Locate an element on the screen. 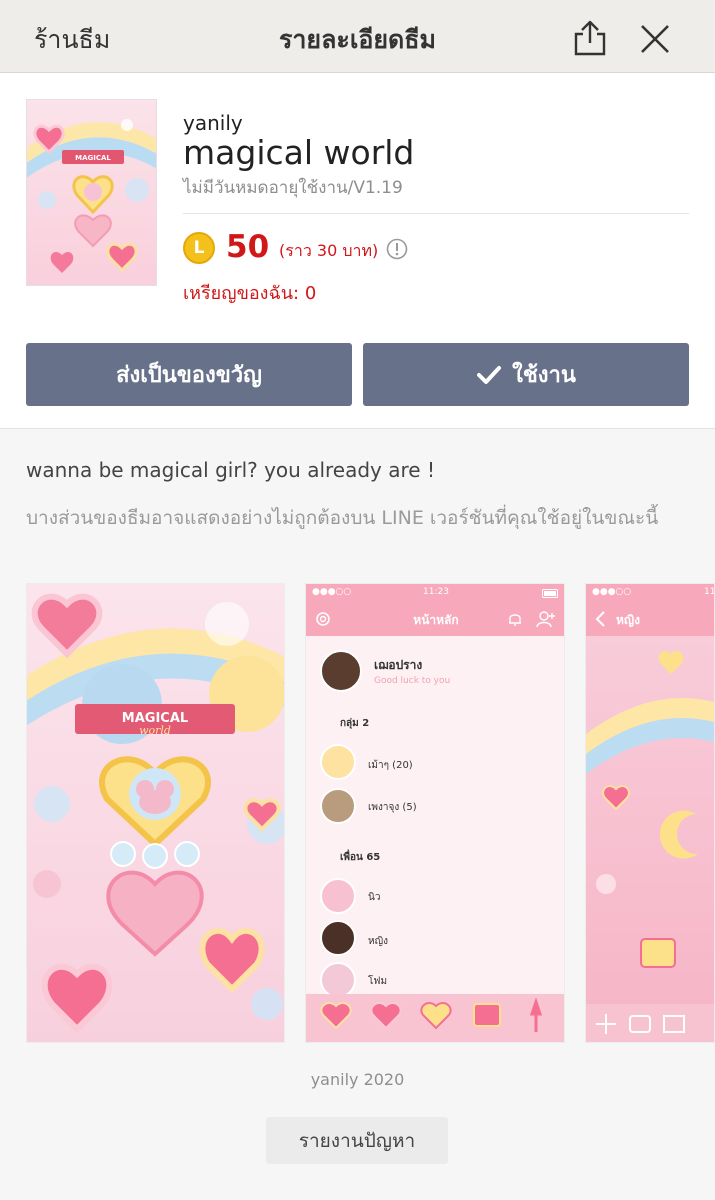  status-bar: ●●●○○ 11:23 is located at coordinates (435, 593).